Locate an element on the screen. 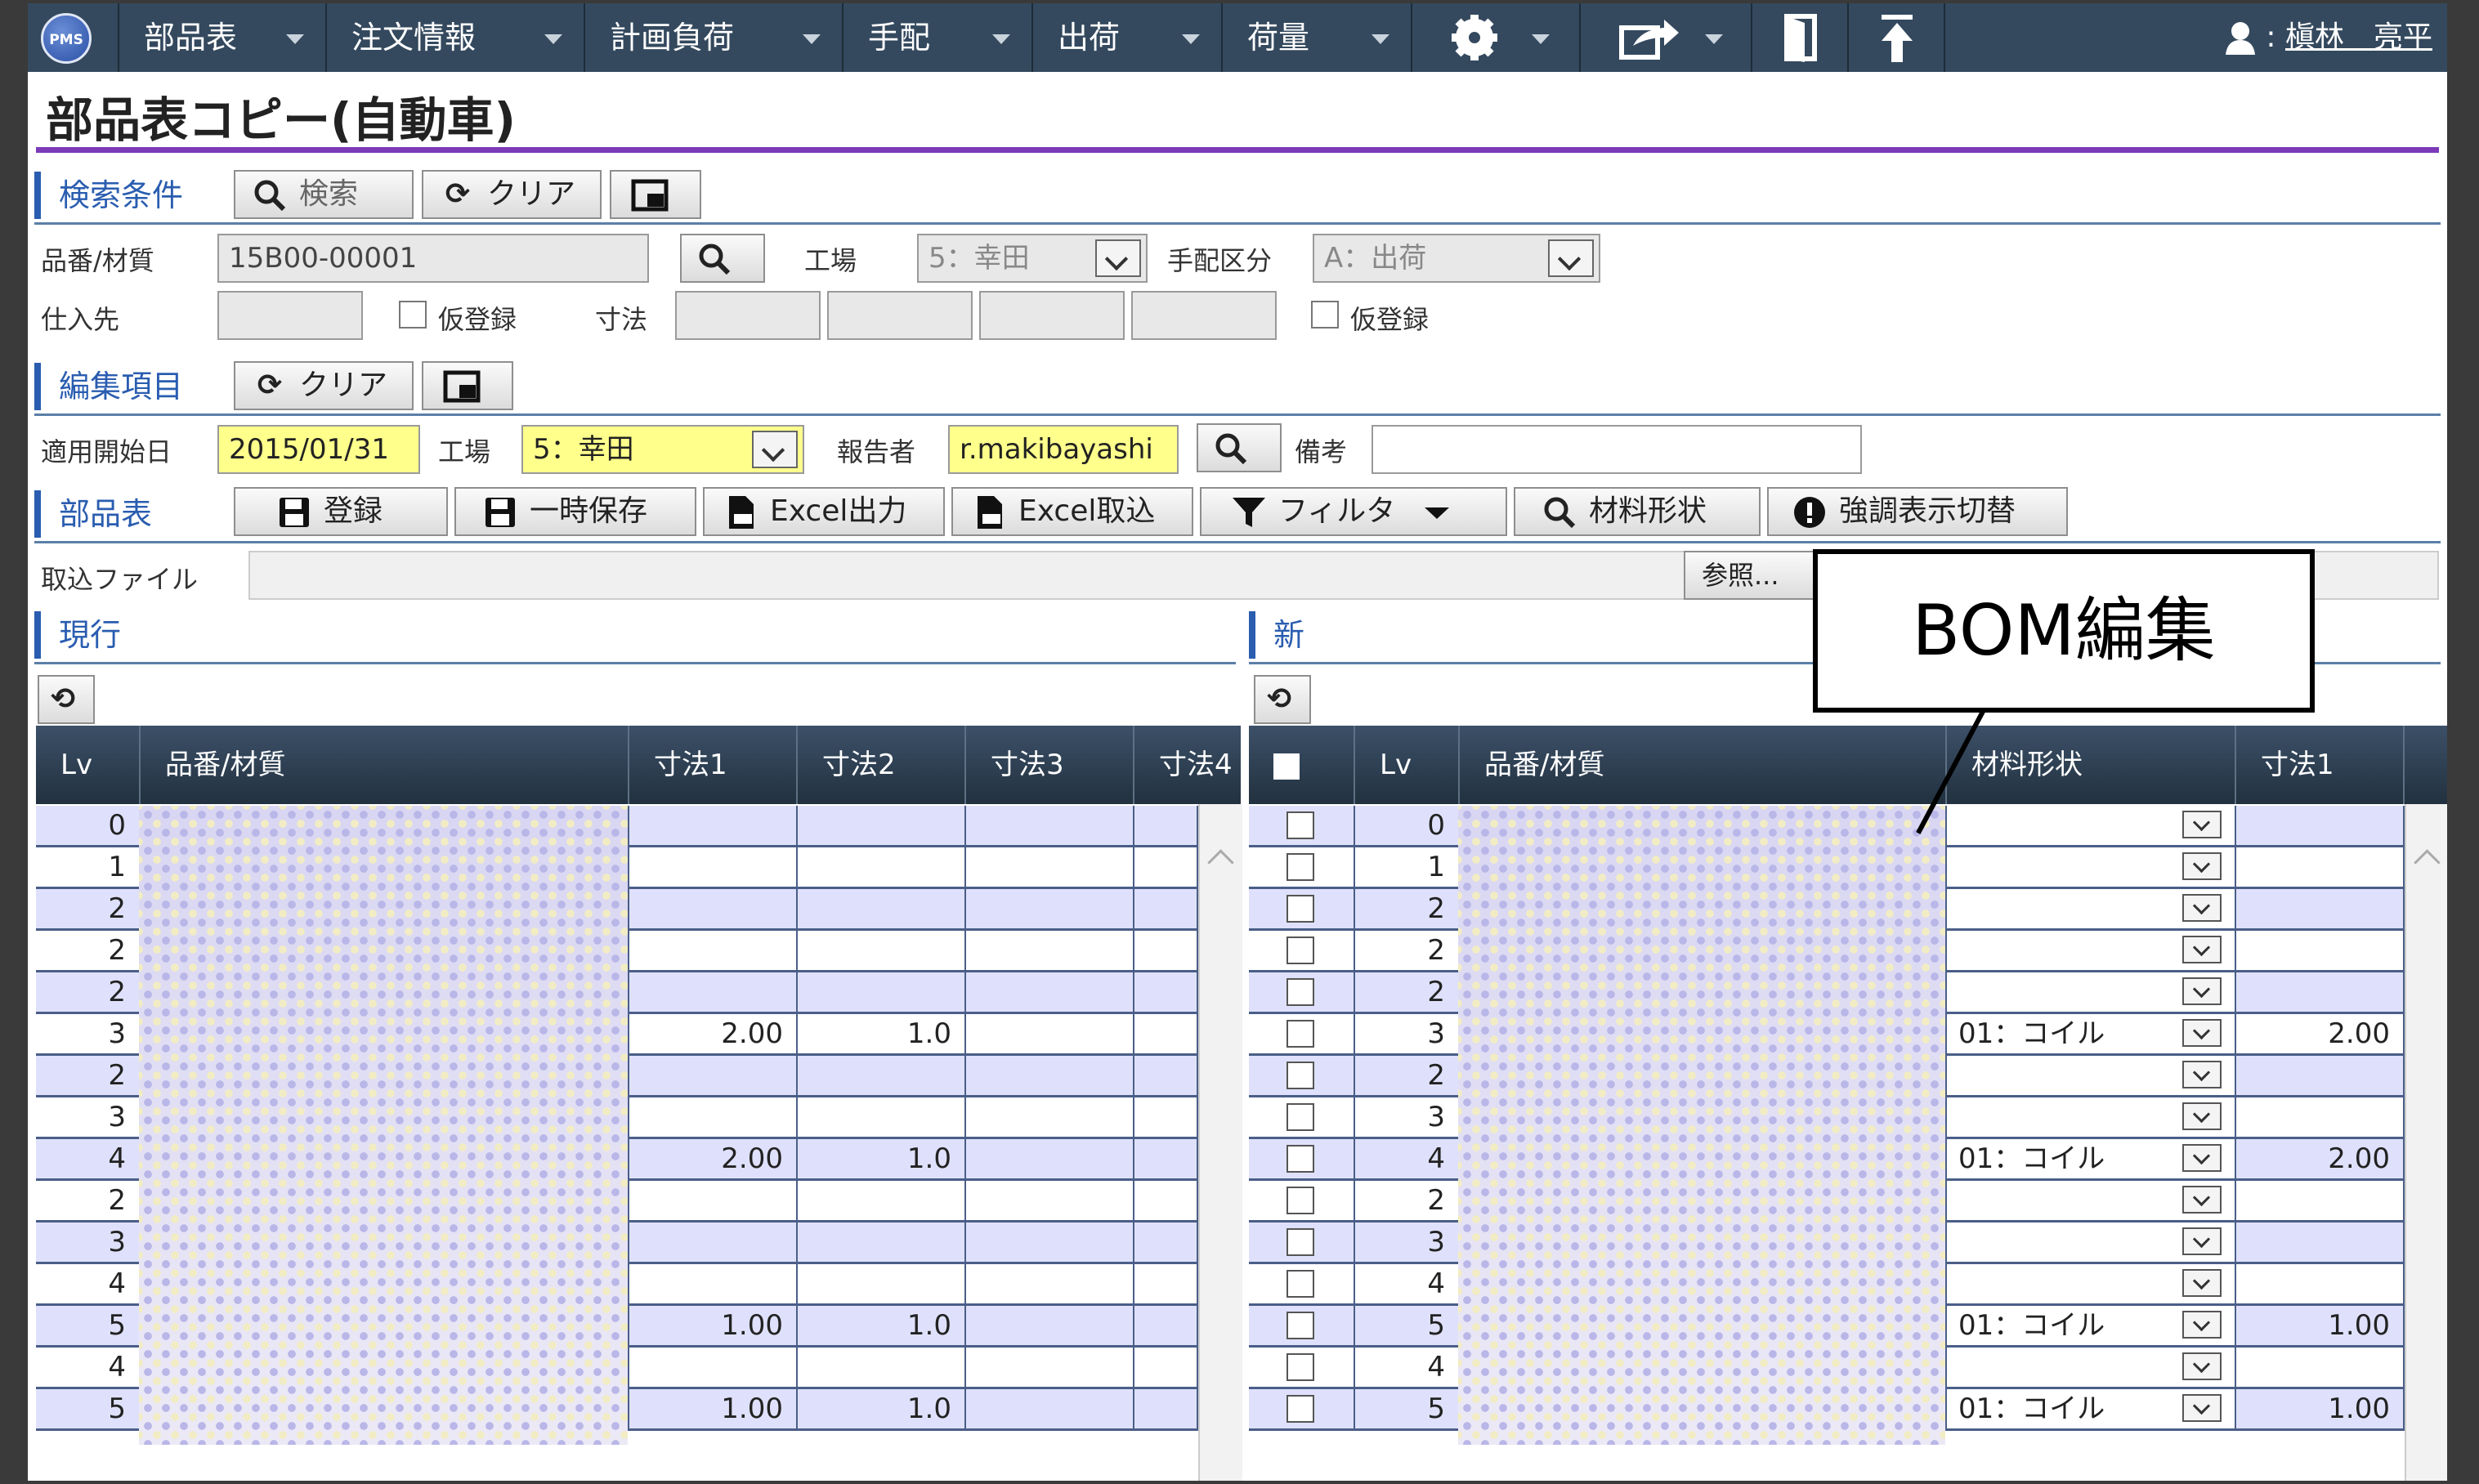 The image size is (2479, 1484). arrange-type-select: A：出荷 is located at coordinates (1457, 259).